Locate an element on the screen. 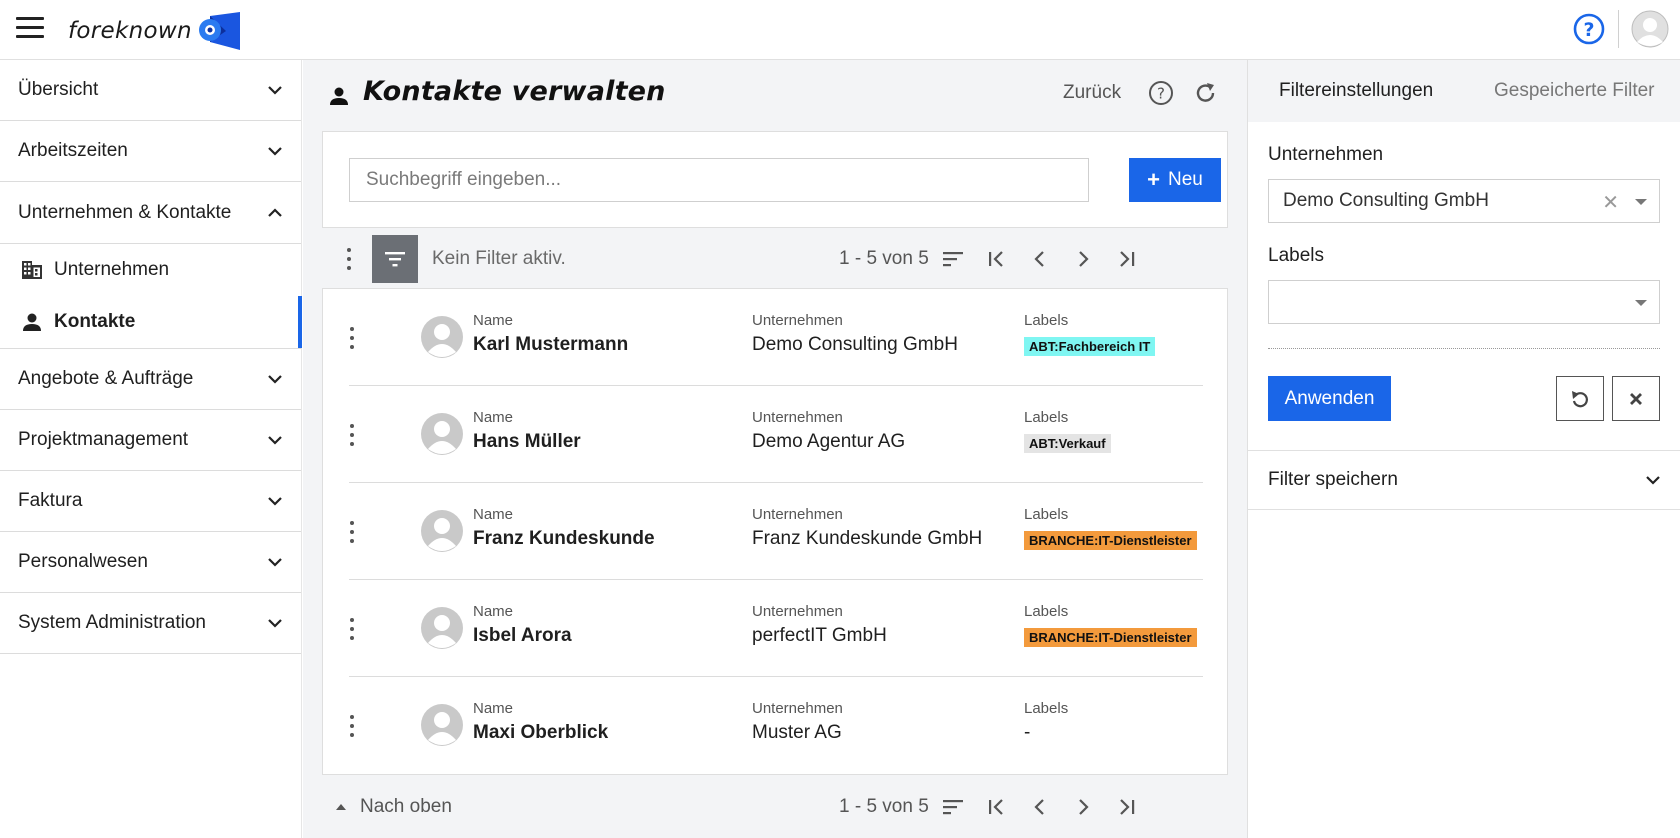 The image size is (1680, 838). filter-toggle-button is located at coordinates (395, 259).